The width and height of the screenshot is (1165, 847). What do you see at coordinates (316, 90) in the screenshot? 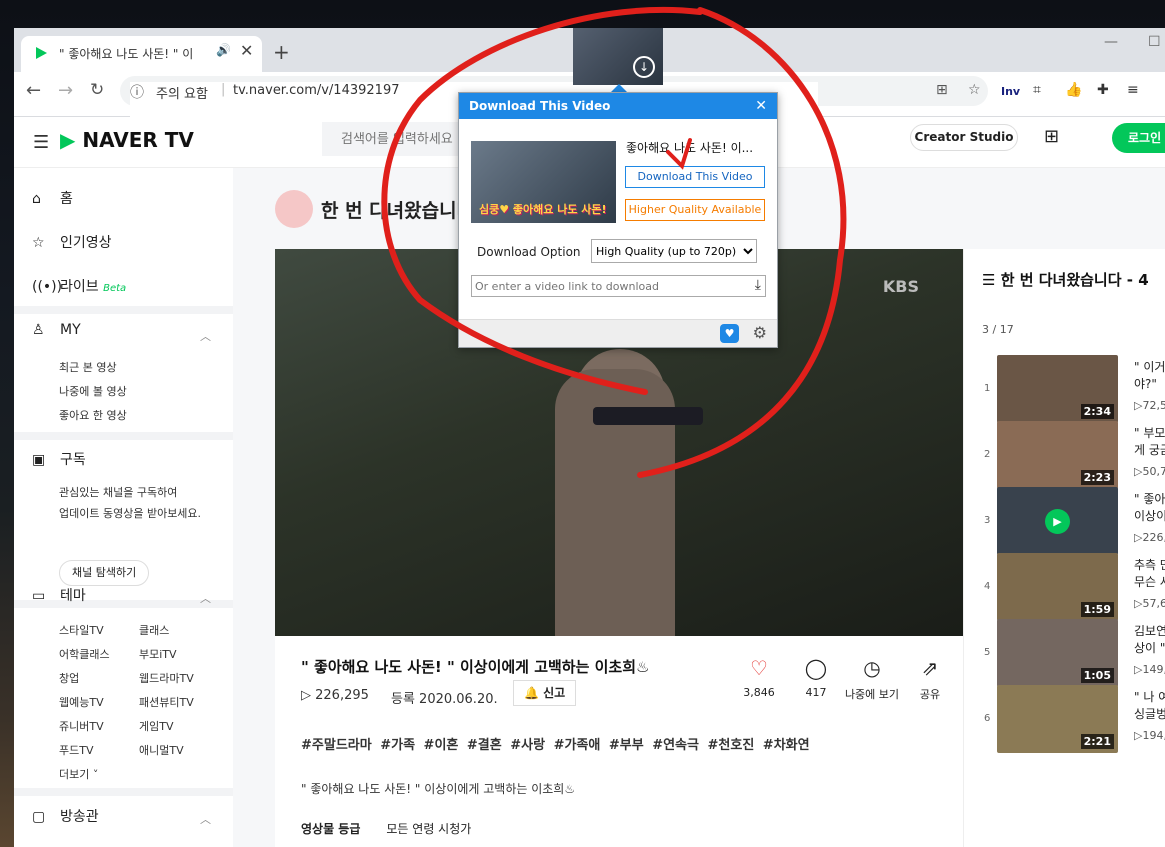
I see `url-text: tv.naver.com/v/14392197` at bounding box center [316, 90].